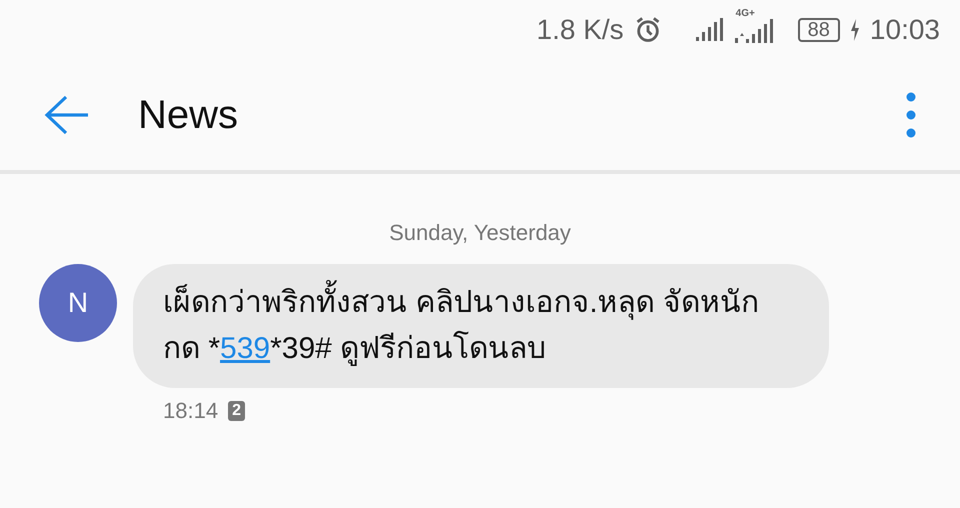 This screenshot has height=508, width=960. I want to click on alarm-icon, so click(648, 30).